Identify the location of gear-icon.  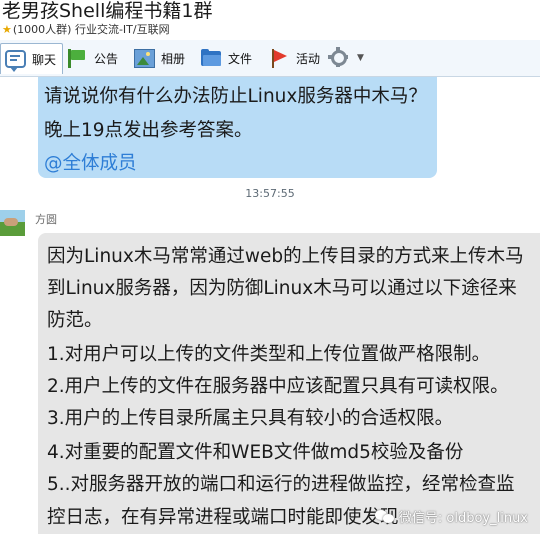
(339, 58).